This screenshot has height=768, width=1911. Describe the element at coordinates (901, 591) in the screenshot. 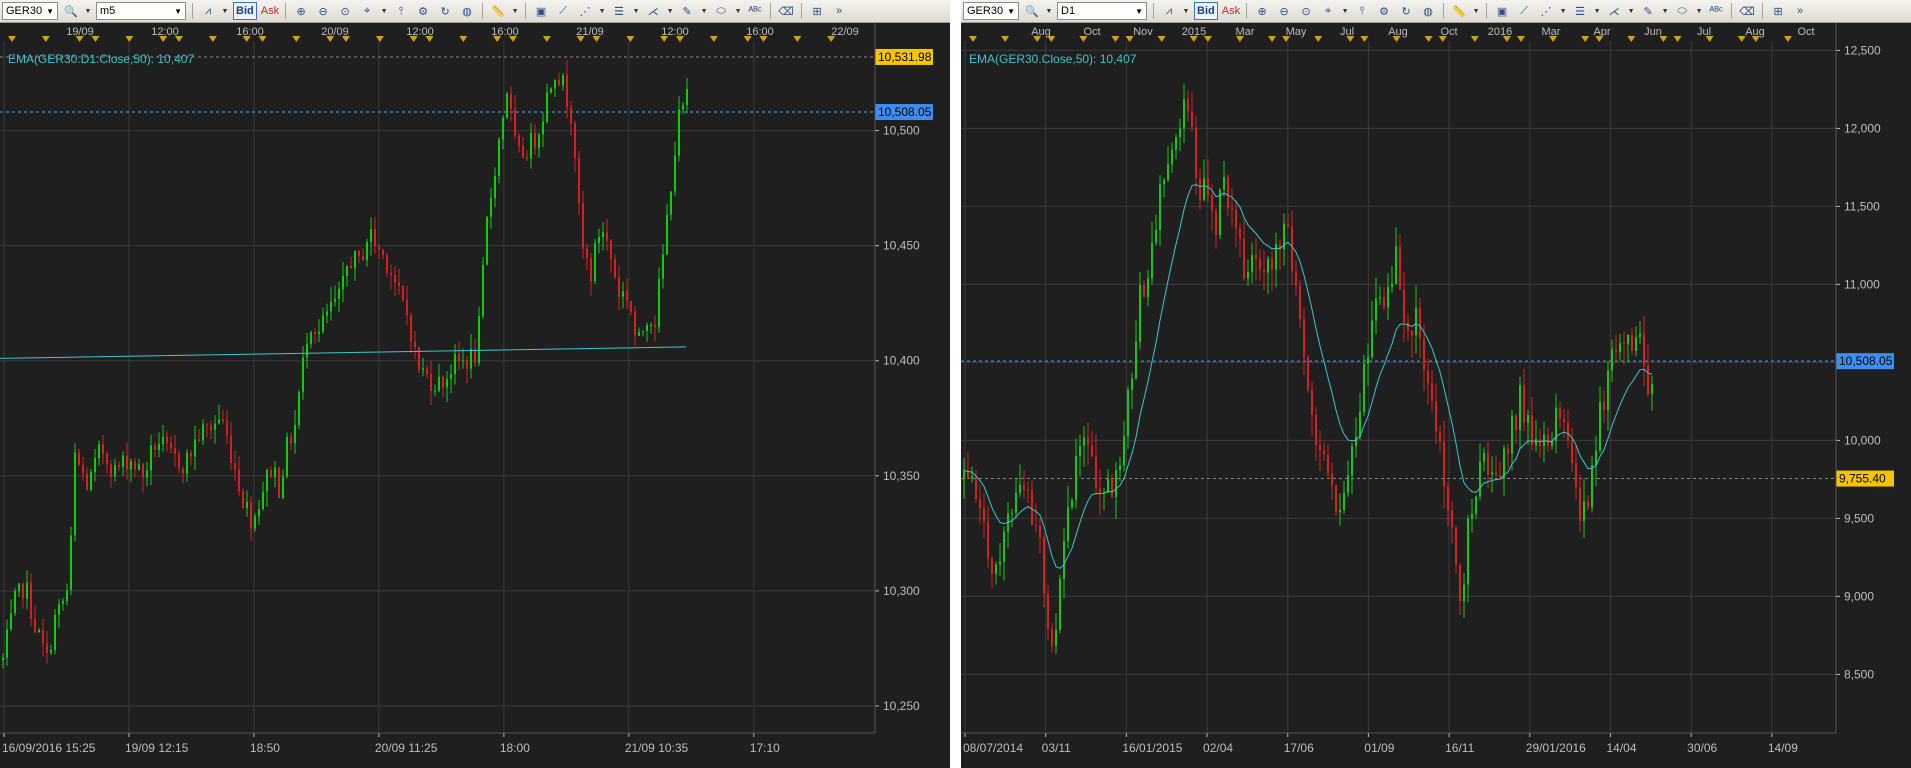

I see `y-tick-label: 10,300` at that location.